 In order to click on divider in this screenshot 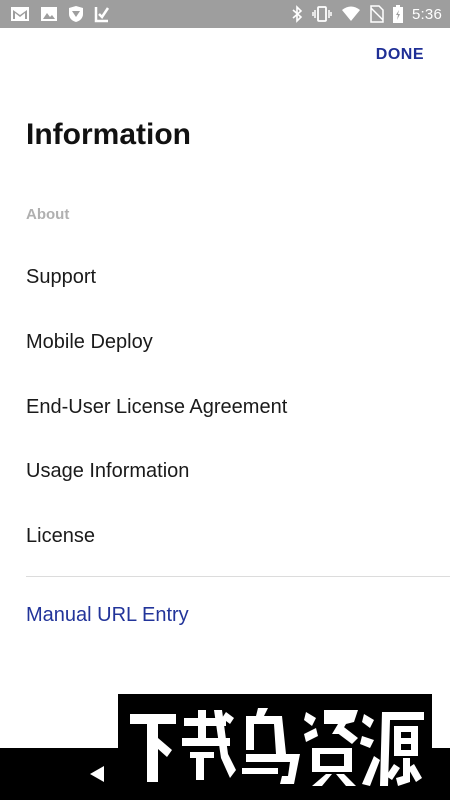, I will do `click(238, 576)`.